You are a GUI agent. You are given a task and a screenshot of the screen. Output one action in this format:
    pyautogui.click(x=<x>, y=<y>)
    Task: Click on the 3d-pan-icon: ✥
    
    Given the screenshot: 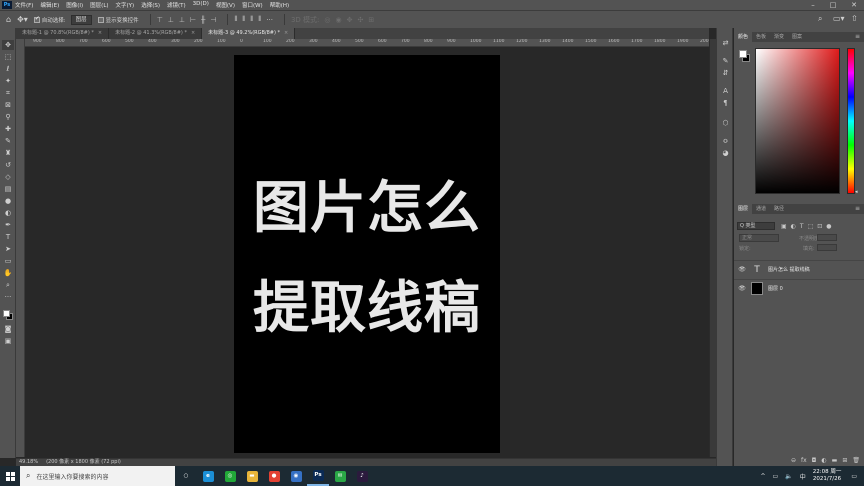 What is the action you would take?
    pyautogui.click(x=350, y=20)
    